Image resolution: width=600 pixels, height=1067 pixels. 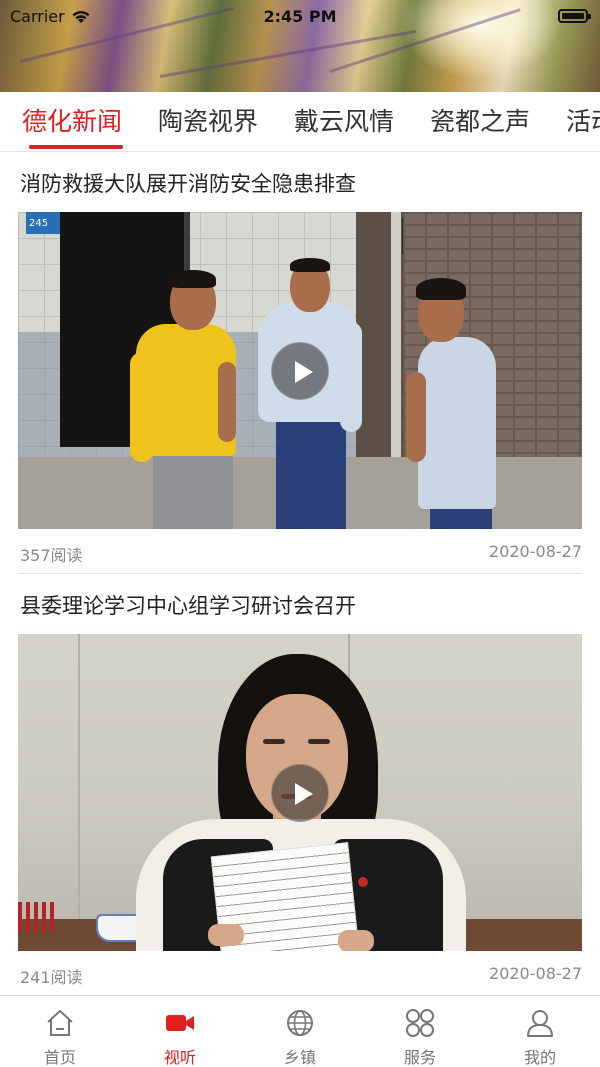 I want to click on nav-item-home: 首页, so click(x=60, y=1031).